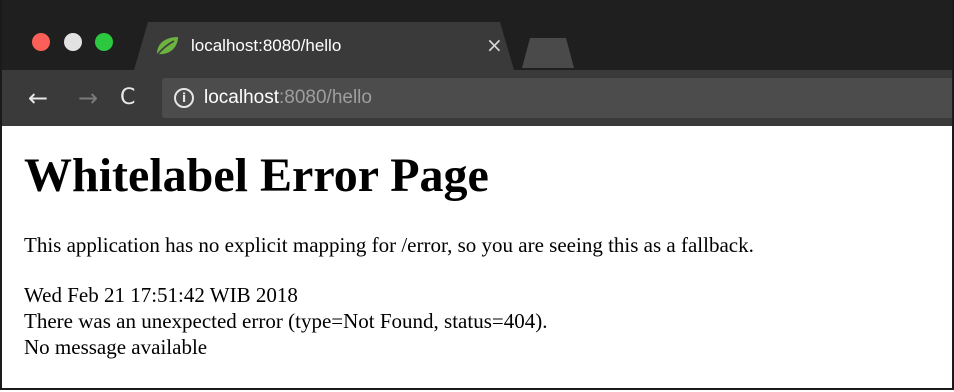  Describe the element at coordinates (557, 98) in the screenshot. I see `address-bar: i localhost:8080/hello` at that location.